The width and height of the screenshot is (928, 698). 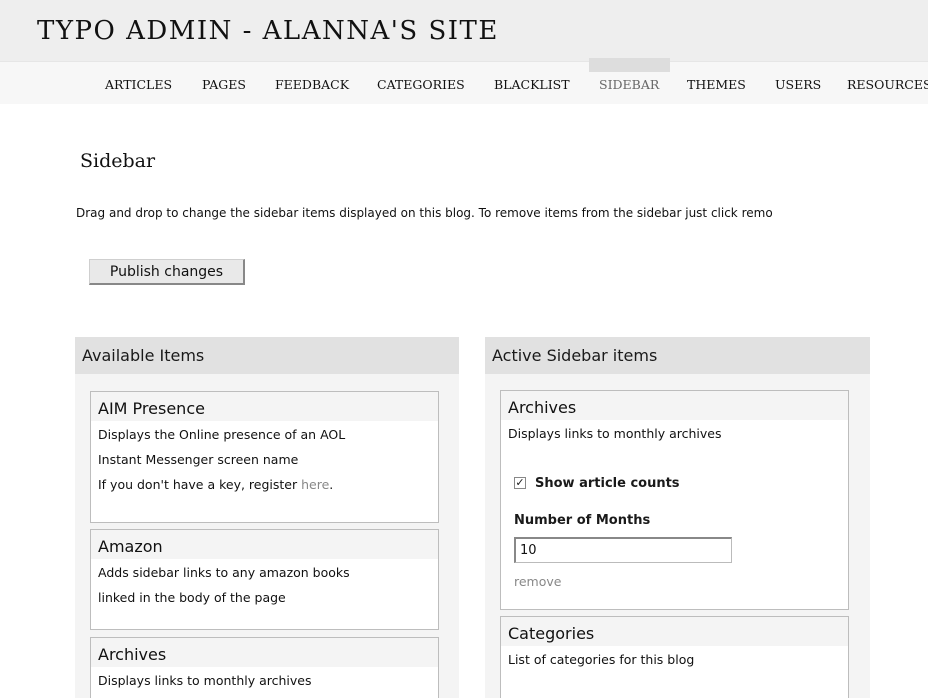 I want to click on active-sidebar-heading: Active Sidebar items, so click(x=677, y=355).